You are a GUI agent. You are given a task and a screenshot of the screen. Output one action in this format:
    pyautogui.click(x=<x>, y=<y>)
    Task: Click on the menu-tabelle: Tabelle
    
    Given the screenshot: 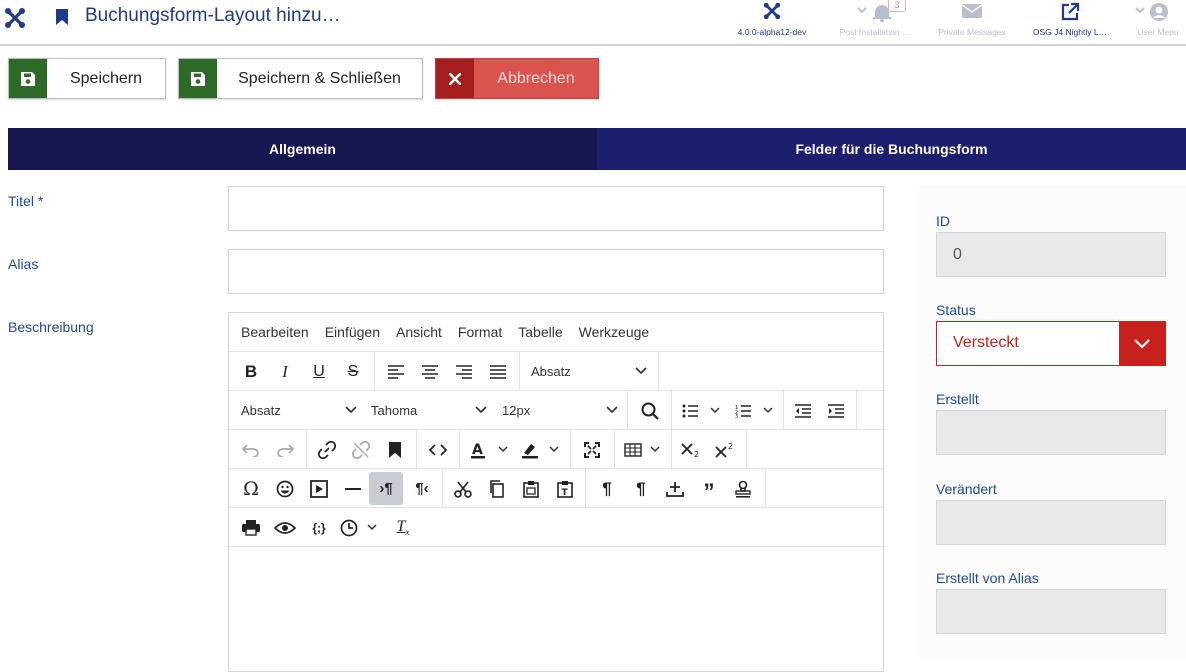 What is the action you would take?
    pyautogui.click(x=540, y=332)
    